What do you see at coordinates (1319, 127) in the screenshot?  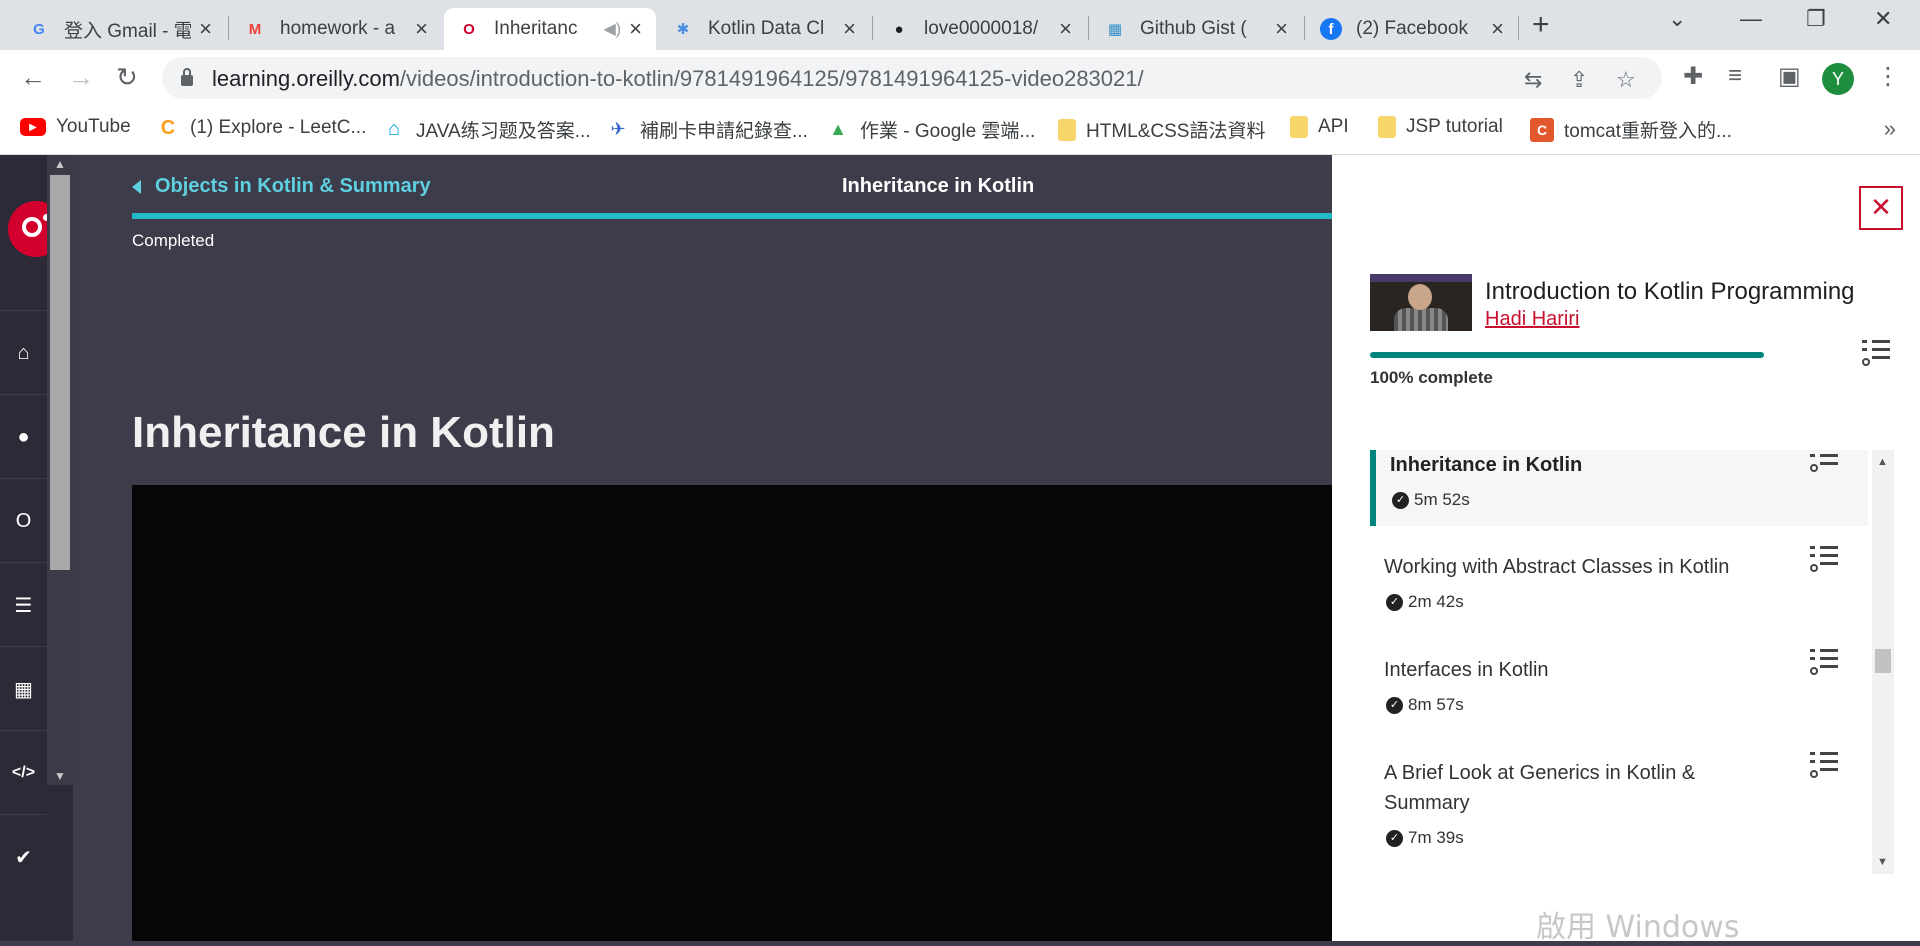 I see `bookmark-folder-api: API` at bounding box center [1319, 127].